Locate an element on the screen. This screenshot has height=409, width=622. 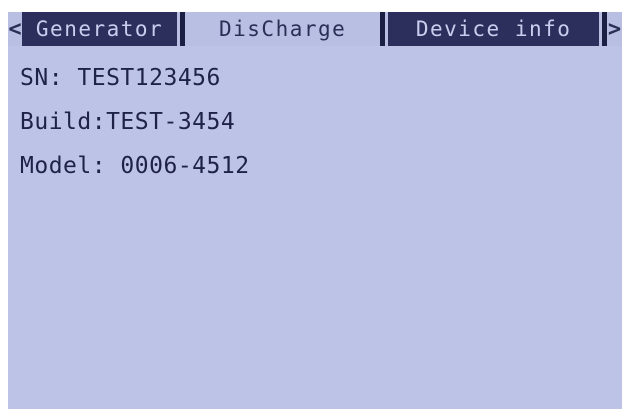
tab-generator: Generator is located at coordinates (99, 29).